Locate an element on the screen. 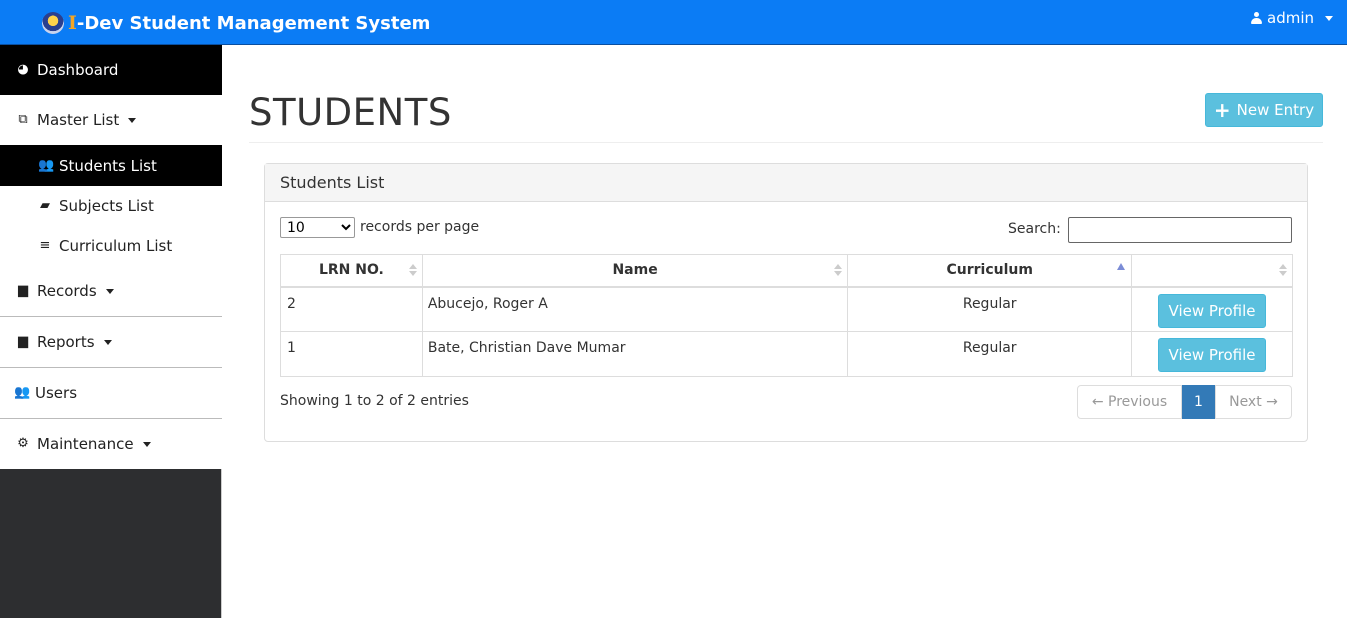 This screenshot has width=1347, height=618. pagination-next: Next → is located at coordinates (1253, 402).